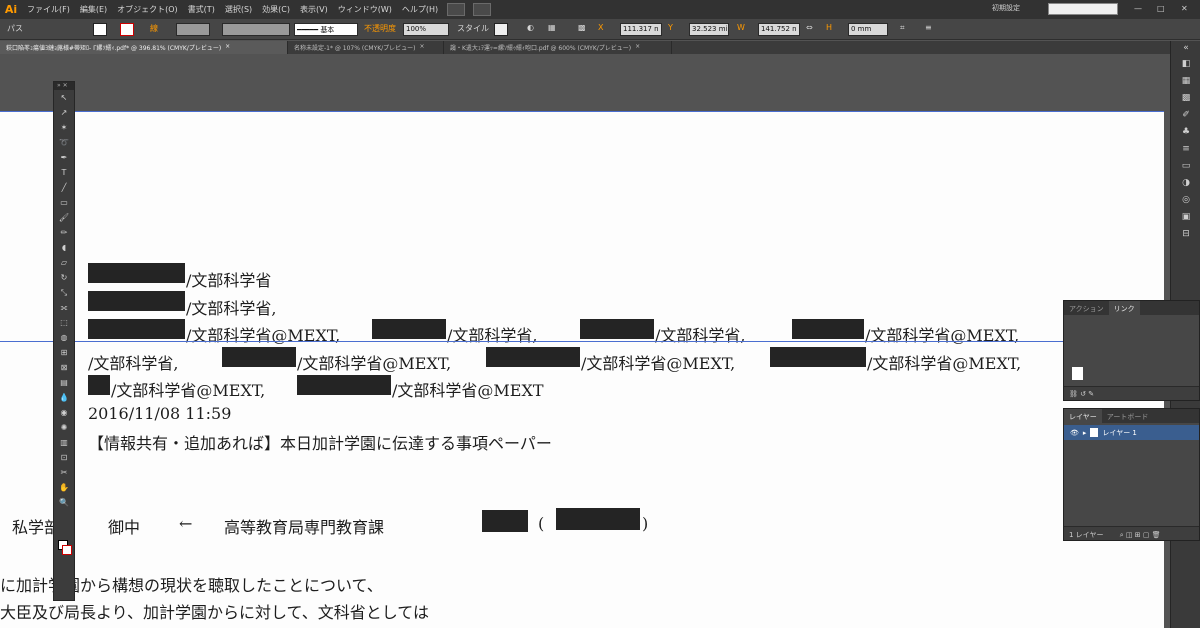  I want to click on maximize-icon: □, so click(1161, 8).